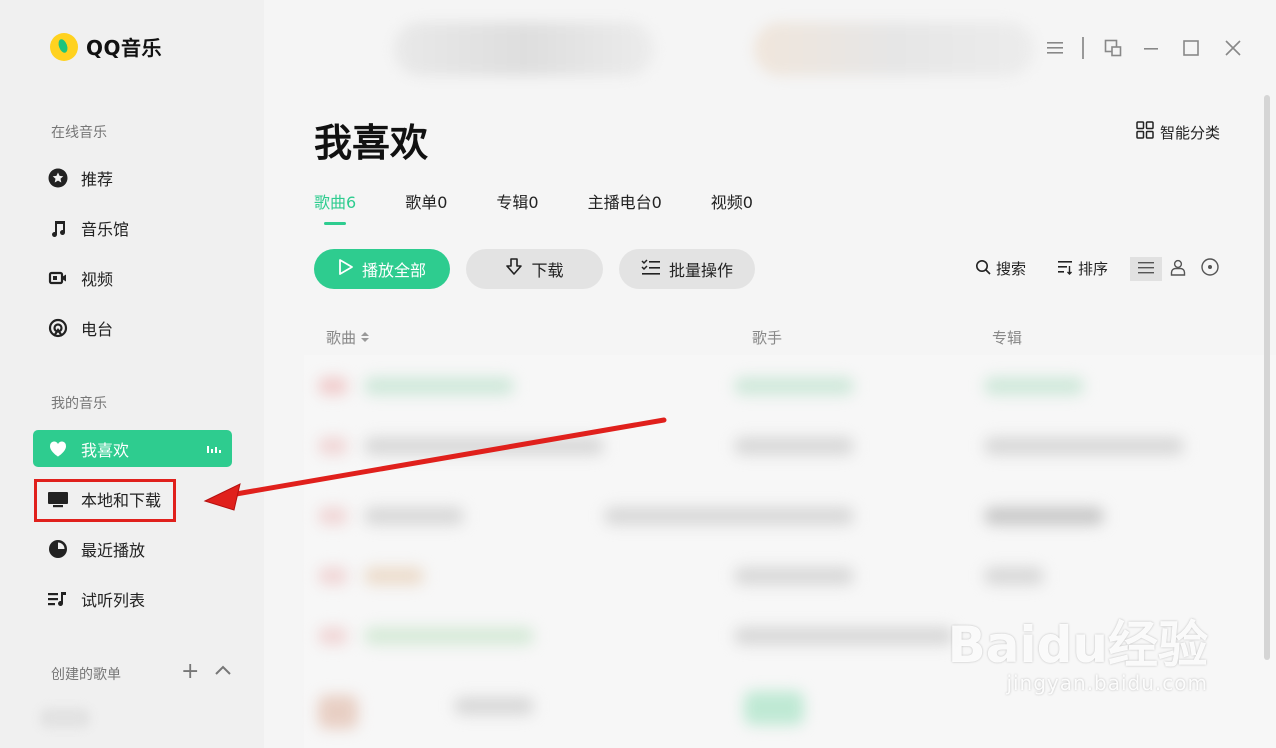  I want to click on playlist-icon, so click(58, 599).